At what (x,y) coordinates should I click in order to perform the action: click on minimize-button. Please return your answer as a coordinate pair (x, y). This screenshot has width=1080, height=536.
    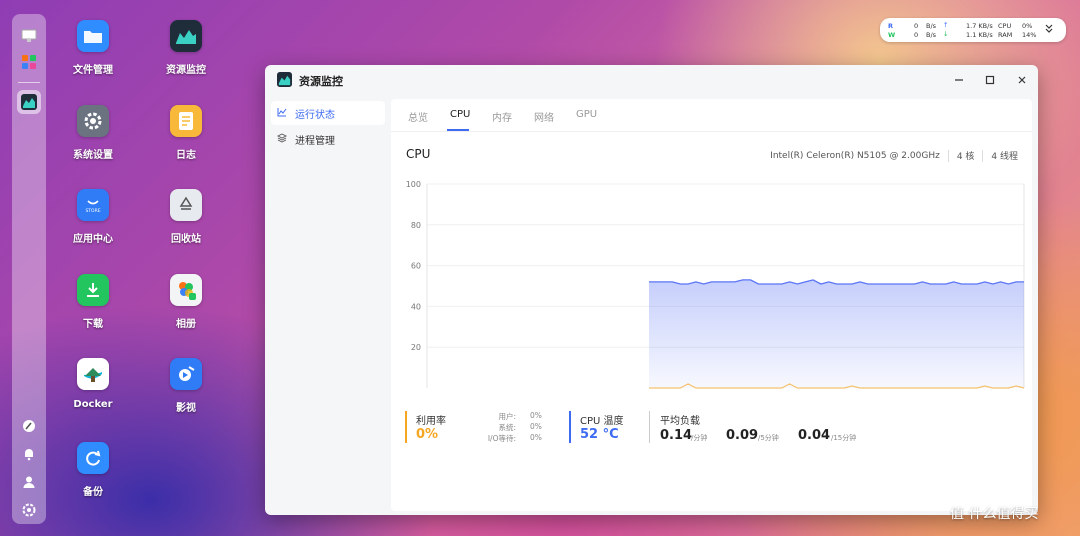
    Looking at the image, I should click on (959, 80).